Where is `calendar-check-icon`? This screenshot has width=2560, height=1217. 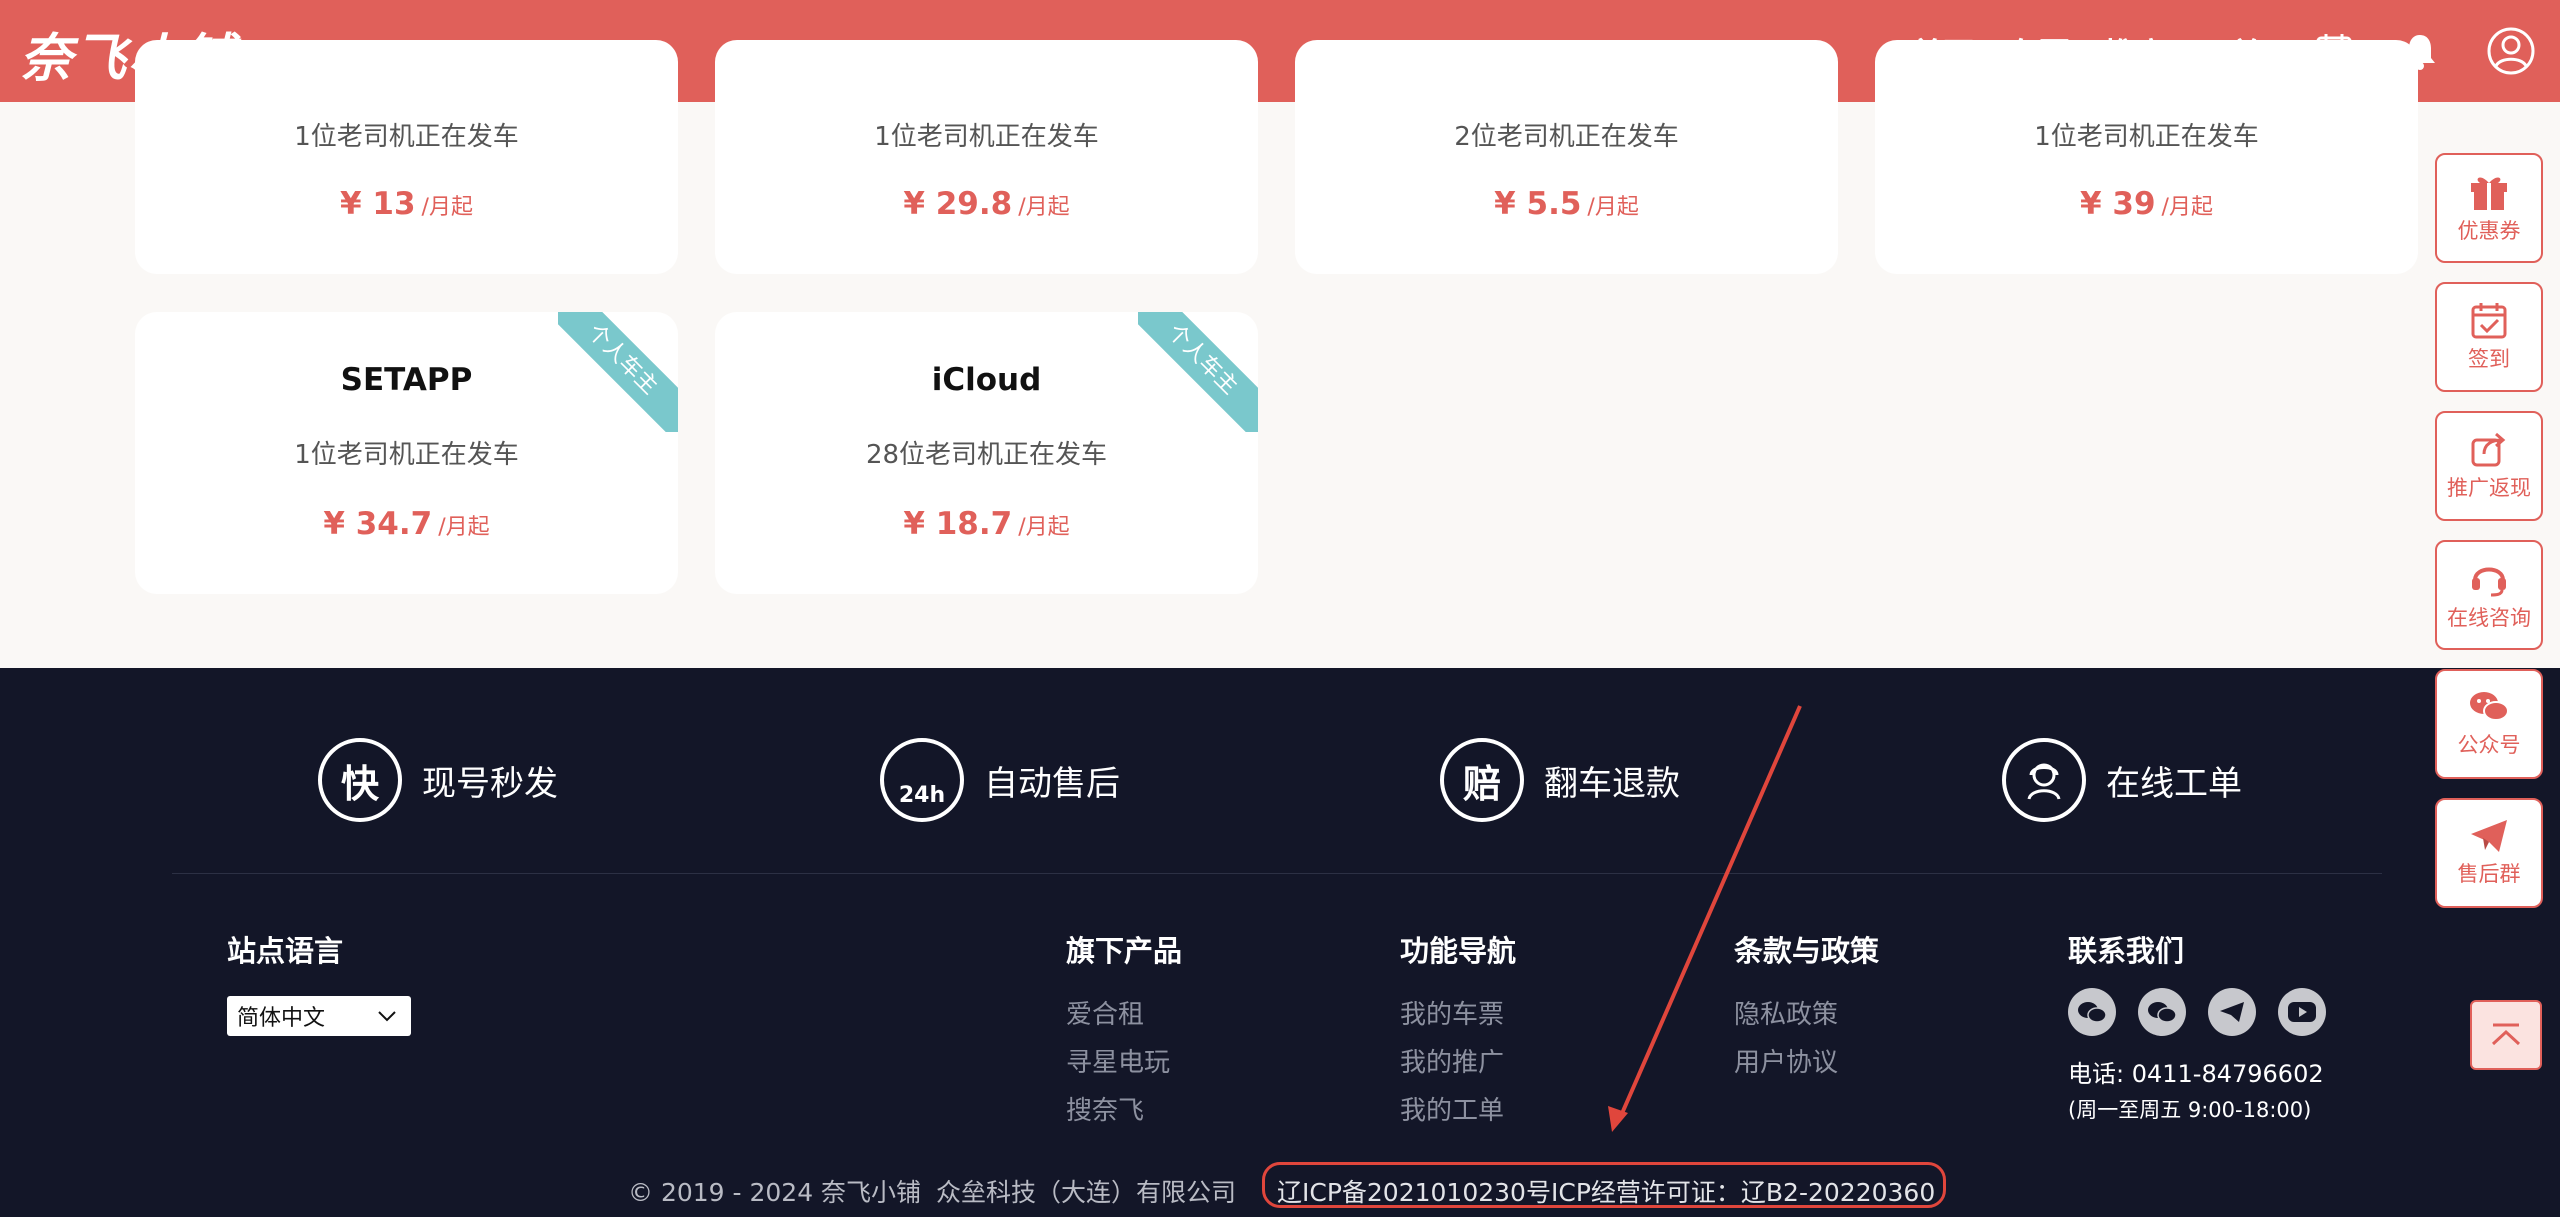 calendar-check-icon is located at coordinates (2489, 321).